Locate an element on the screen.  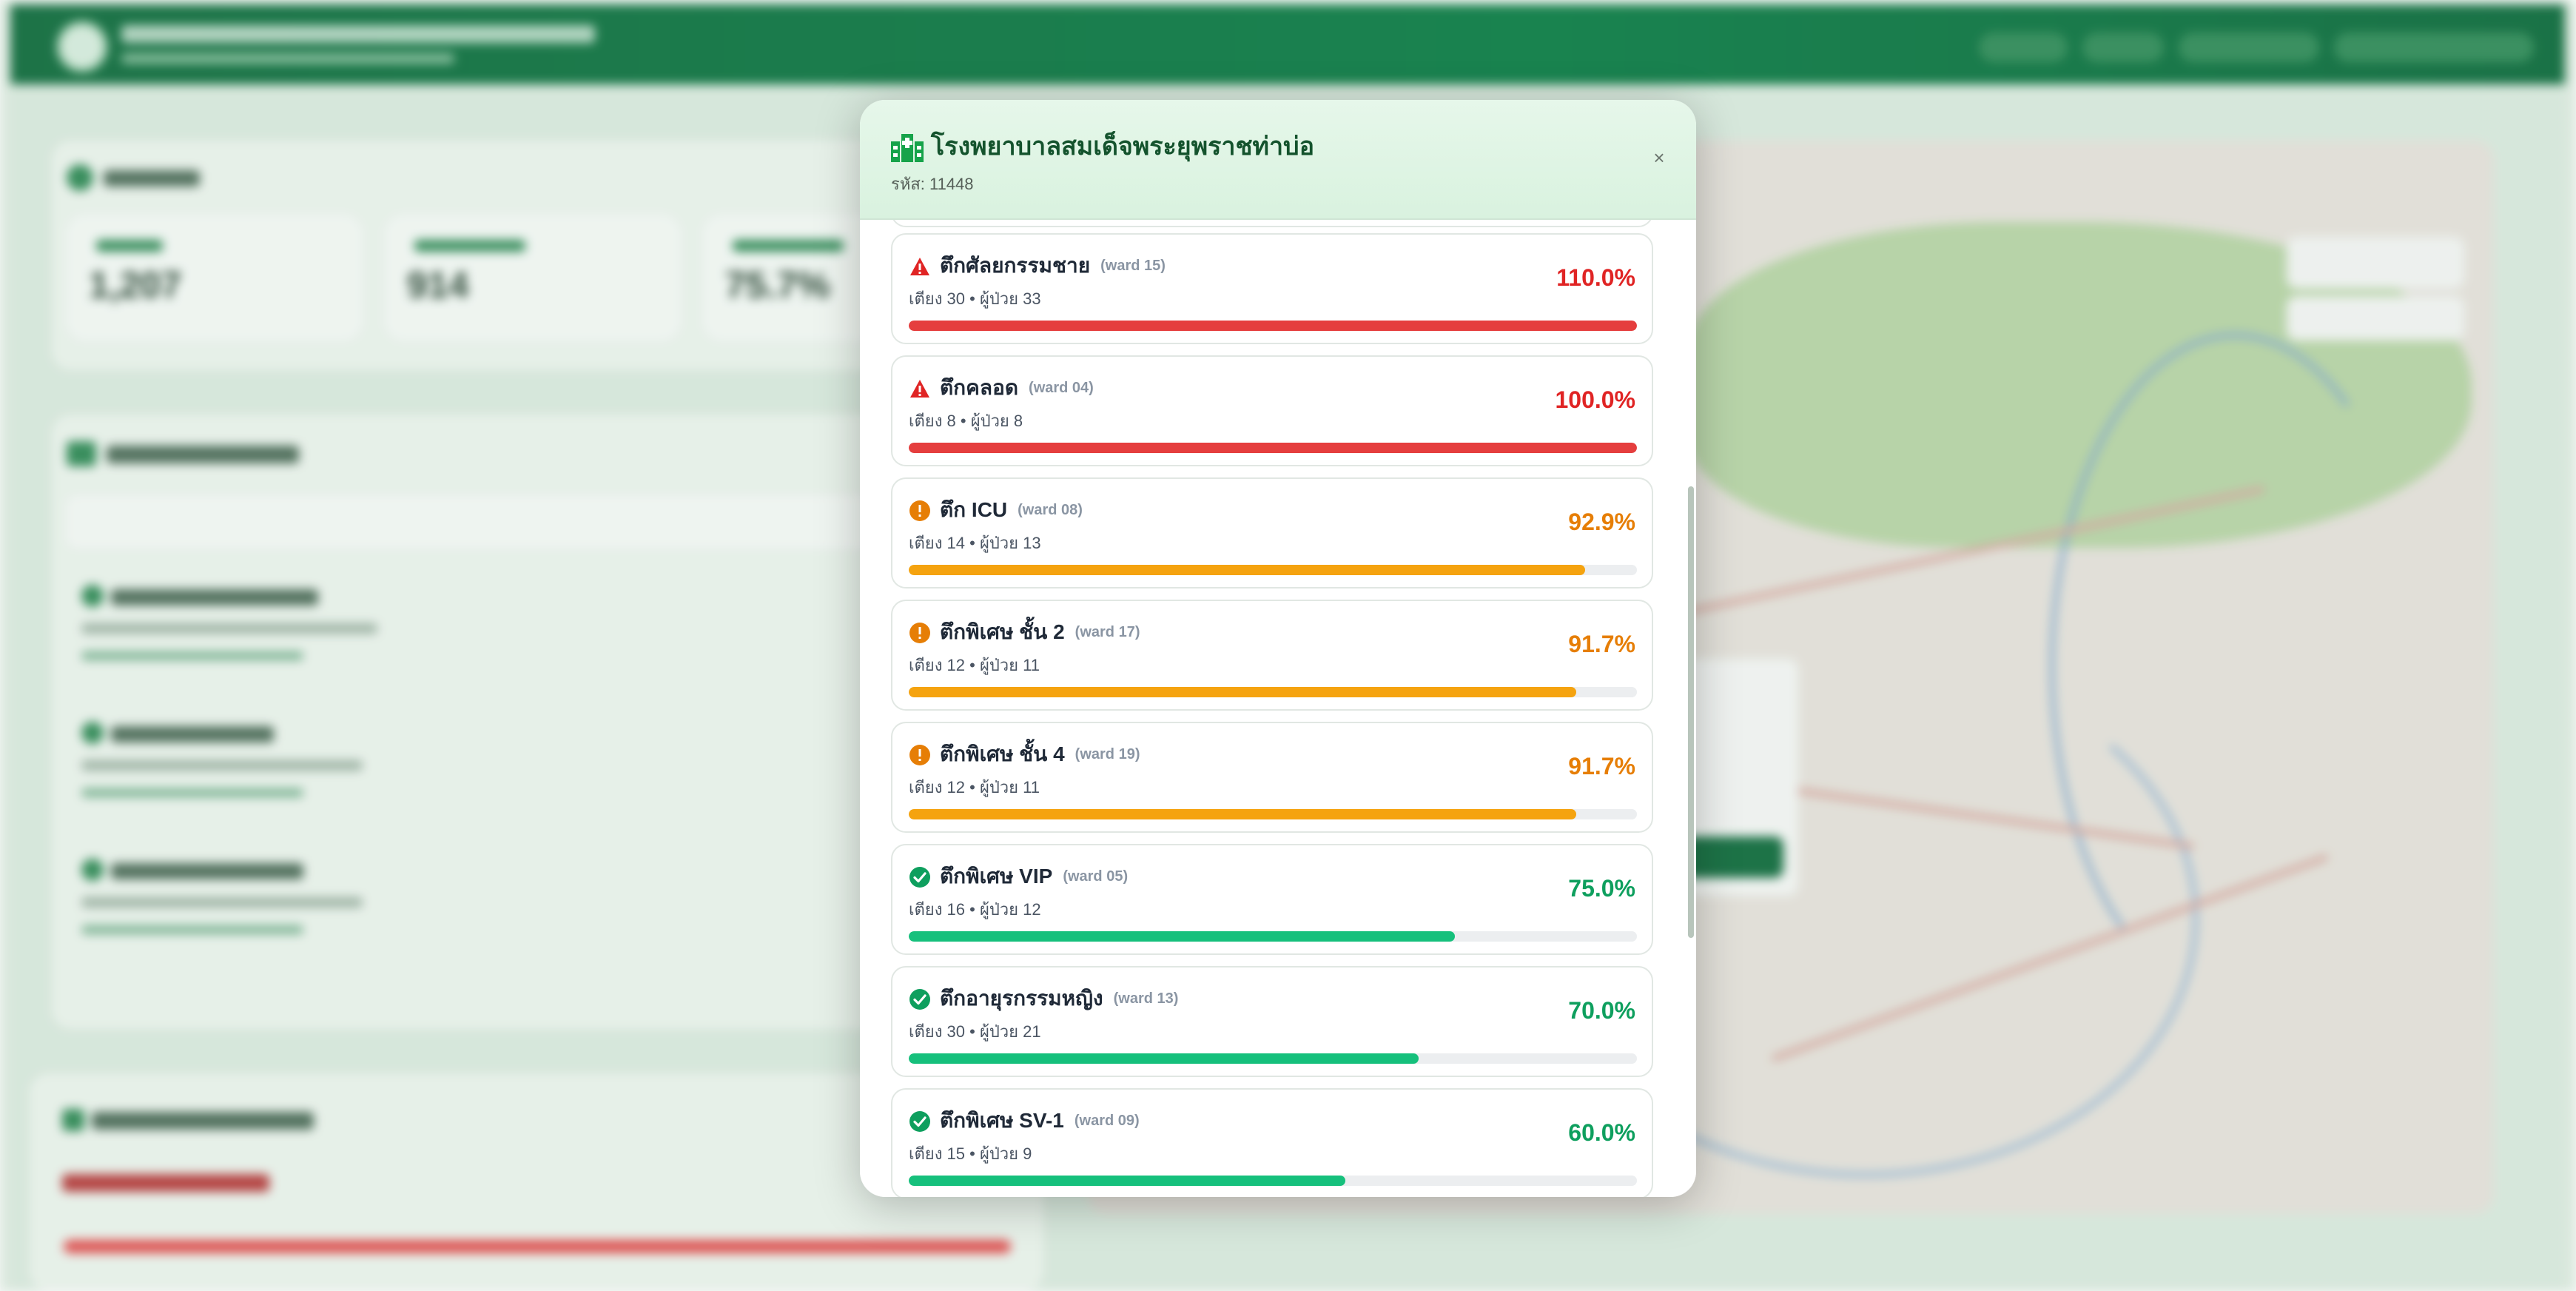
ward-code: (ward 04) is located at coordinates (1061, 388).